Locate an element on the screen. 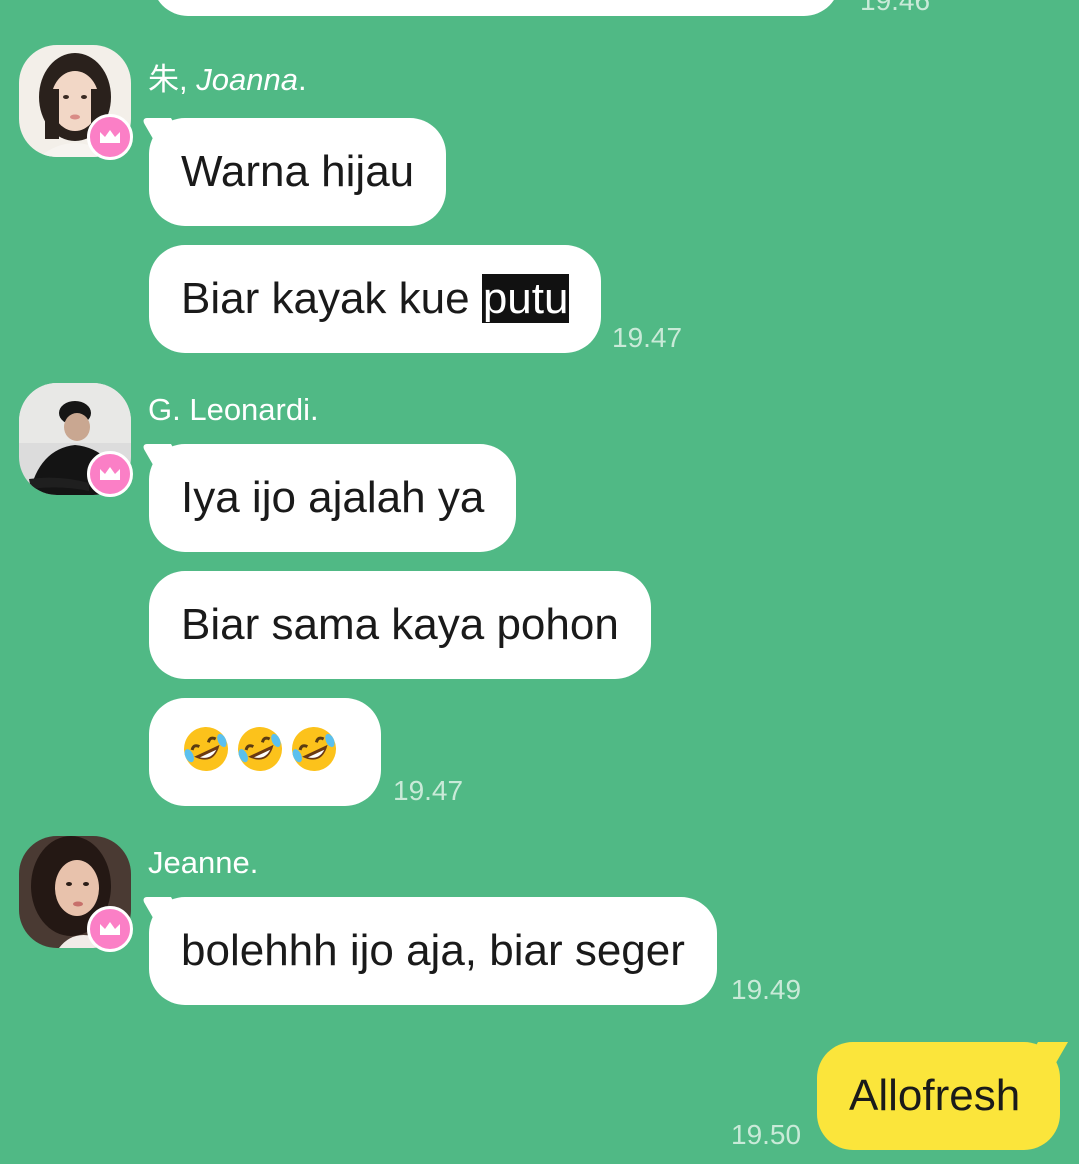  message-text: Biar kayak kue is located at coordinates (325, 298).